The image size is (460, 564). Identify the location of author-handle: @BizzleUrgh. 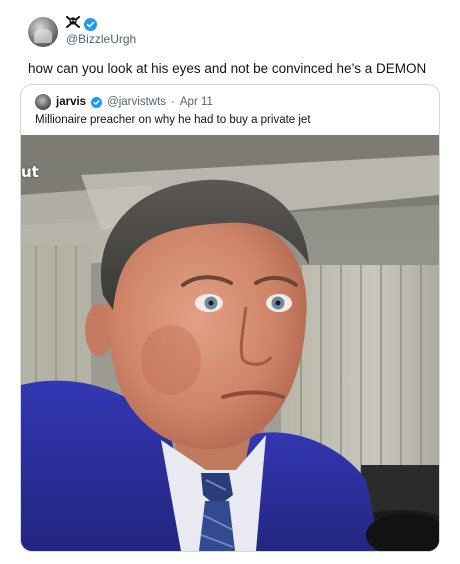
(101, 39).